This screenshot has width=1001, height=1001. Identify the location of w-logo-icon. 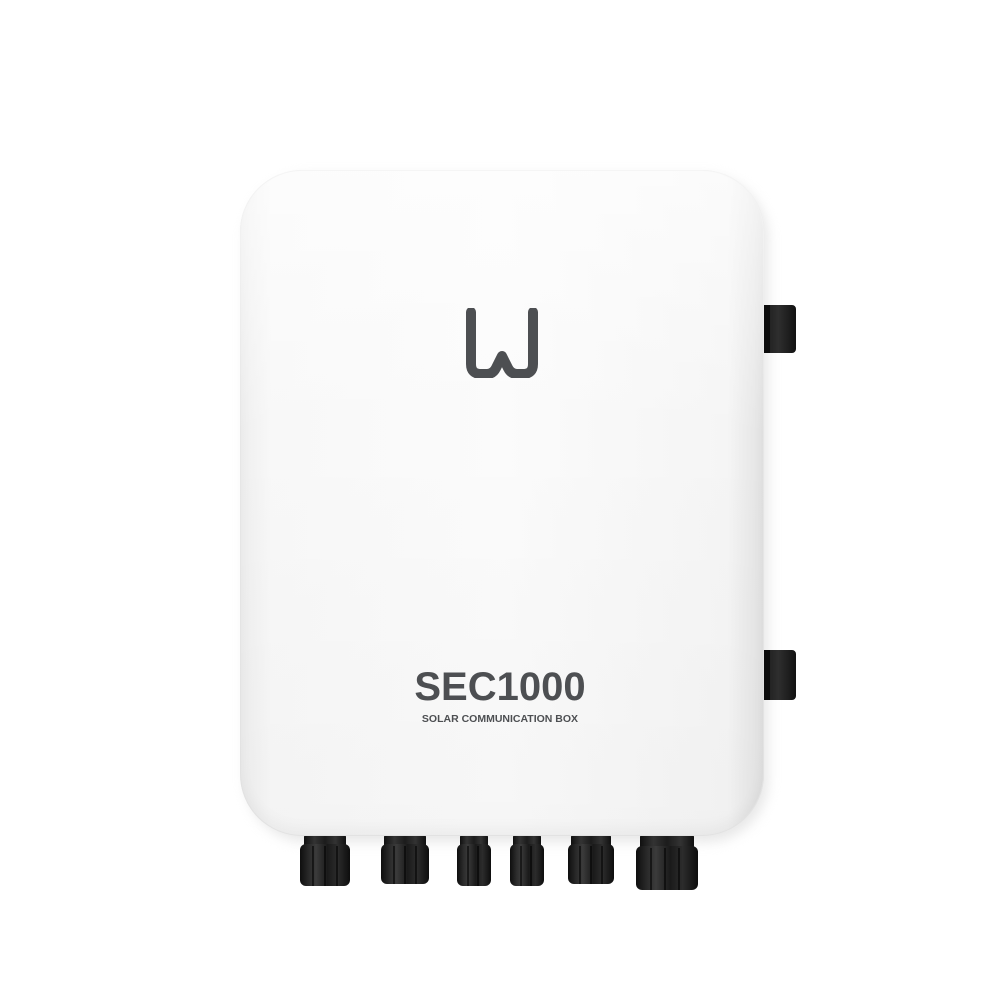
(502, 343).